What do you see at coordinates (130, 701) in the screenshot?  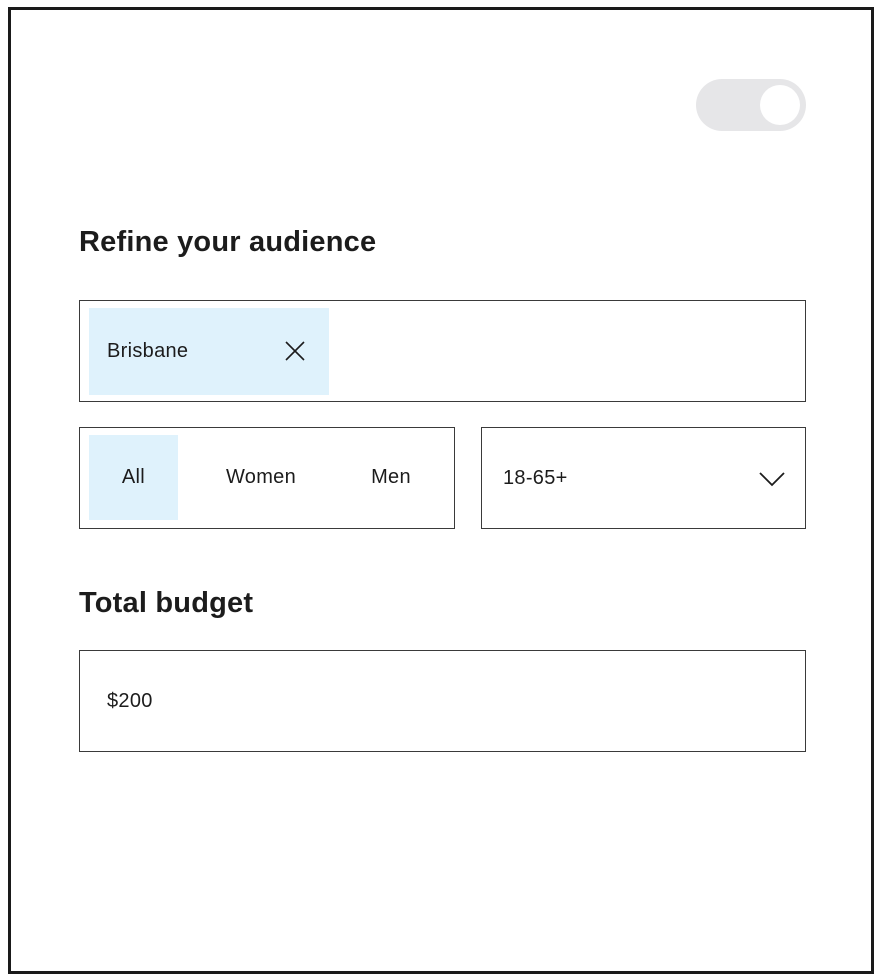 I see `budget-value: $200` at bounding box center [130, 701].